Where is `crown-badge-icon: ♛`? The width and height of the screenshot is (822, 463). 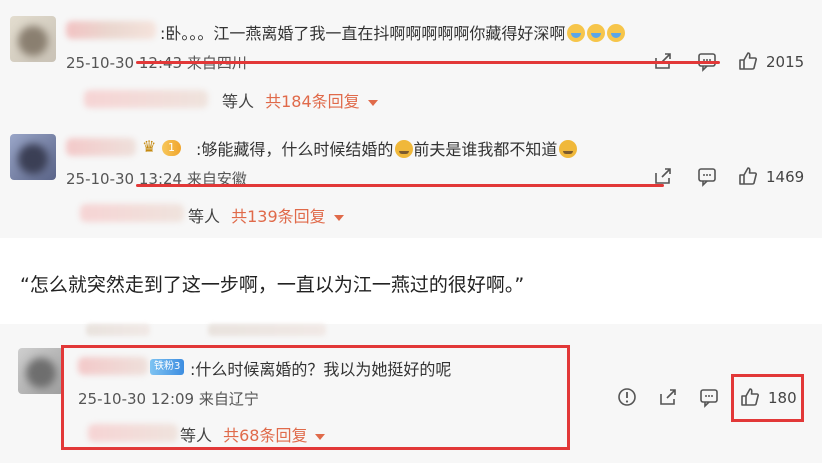
crown-badge-icon: ♛ is located at coordinates (149, 146).